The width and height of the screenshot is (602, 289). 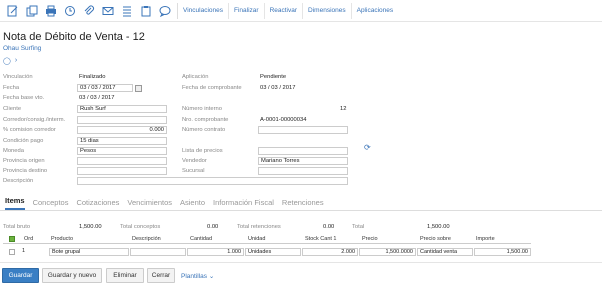 I want to click on tag-icon: ◯, so click(x=7, y=61).